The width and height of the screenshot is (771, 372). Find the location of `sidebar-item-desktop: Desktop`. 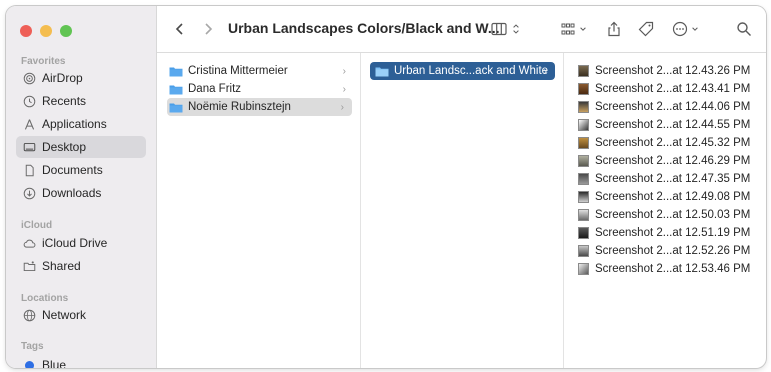

sidebar-item-desktop: Desktop is located at coordinates (81, 147).